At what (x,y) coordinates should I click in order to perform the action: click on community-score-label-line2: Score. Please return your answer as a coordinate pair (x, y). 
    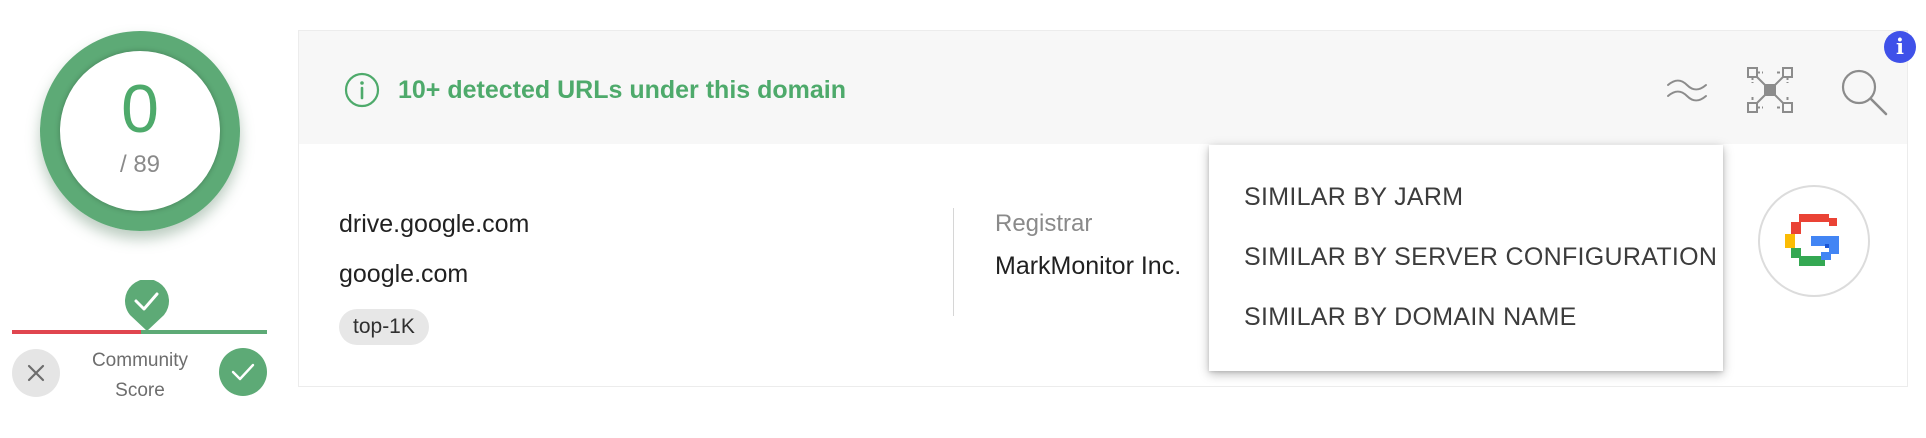
    Looking at the image, I should click on (140, 390).